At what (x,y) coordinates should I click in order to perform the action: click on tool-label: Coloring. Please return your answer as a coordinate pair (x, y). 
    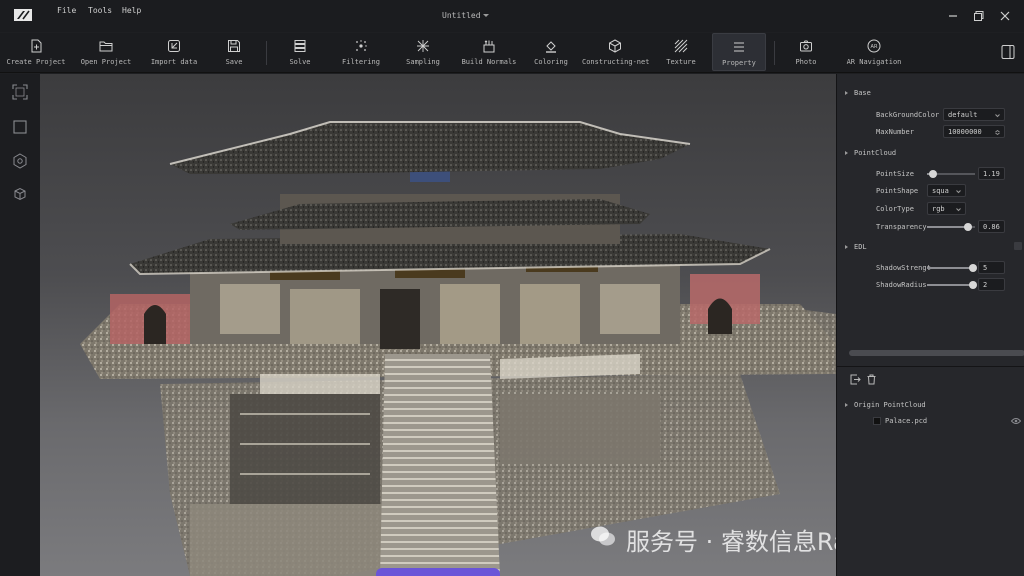
    Looking at the image, I should click on (551, 62).